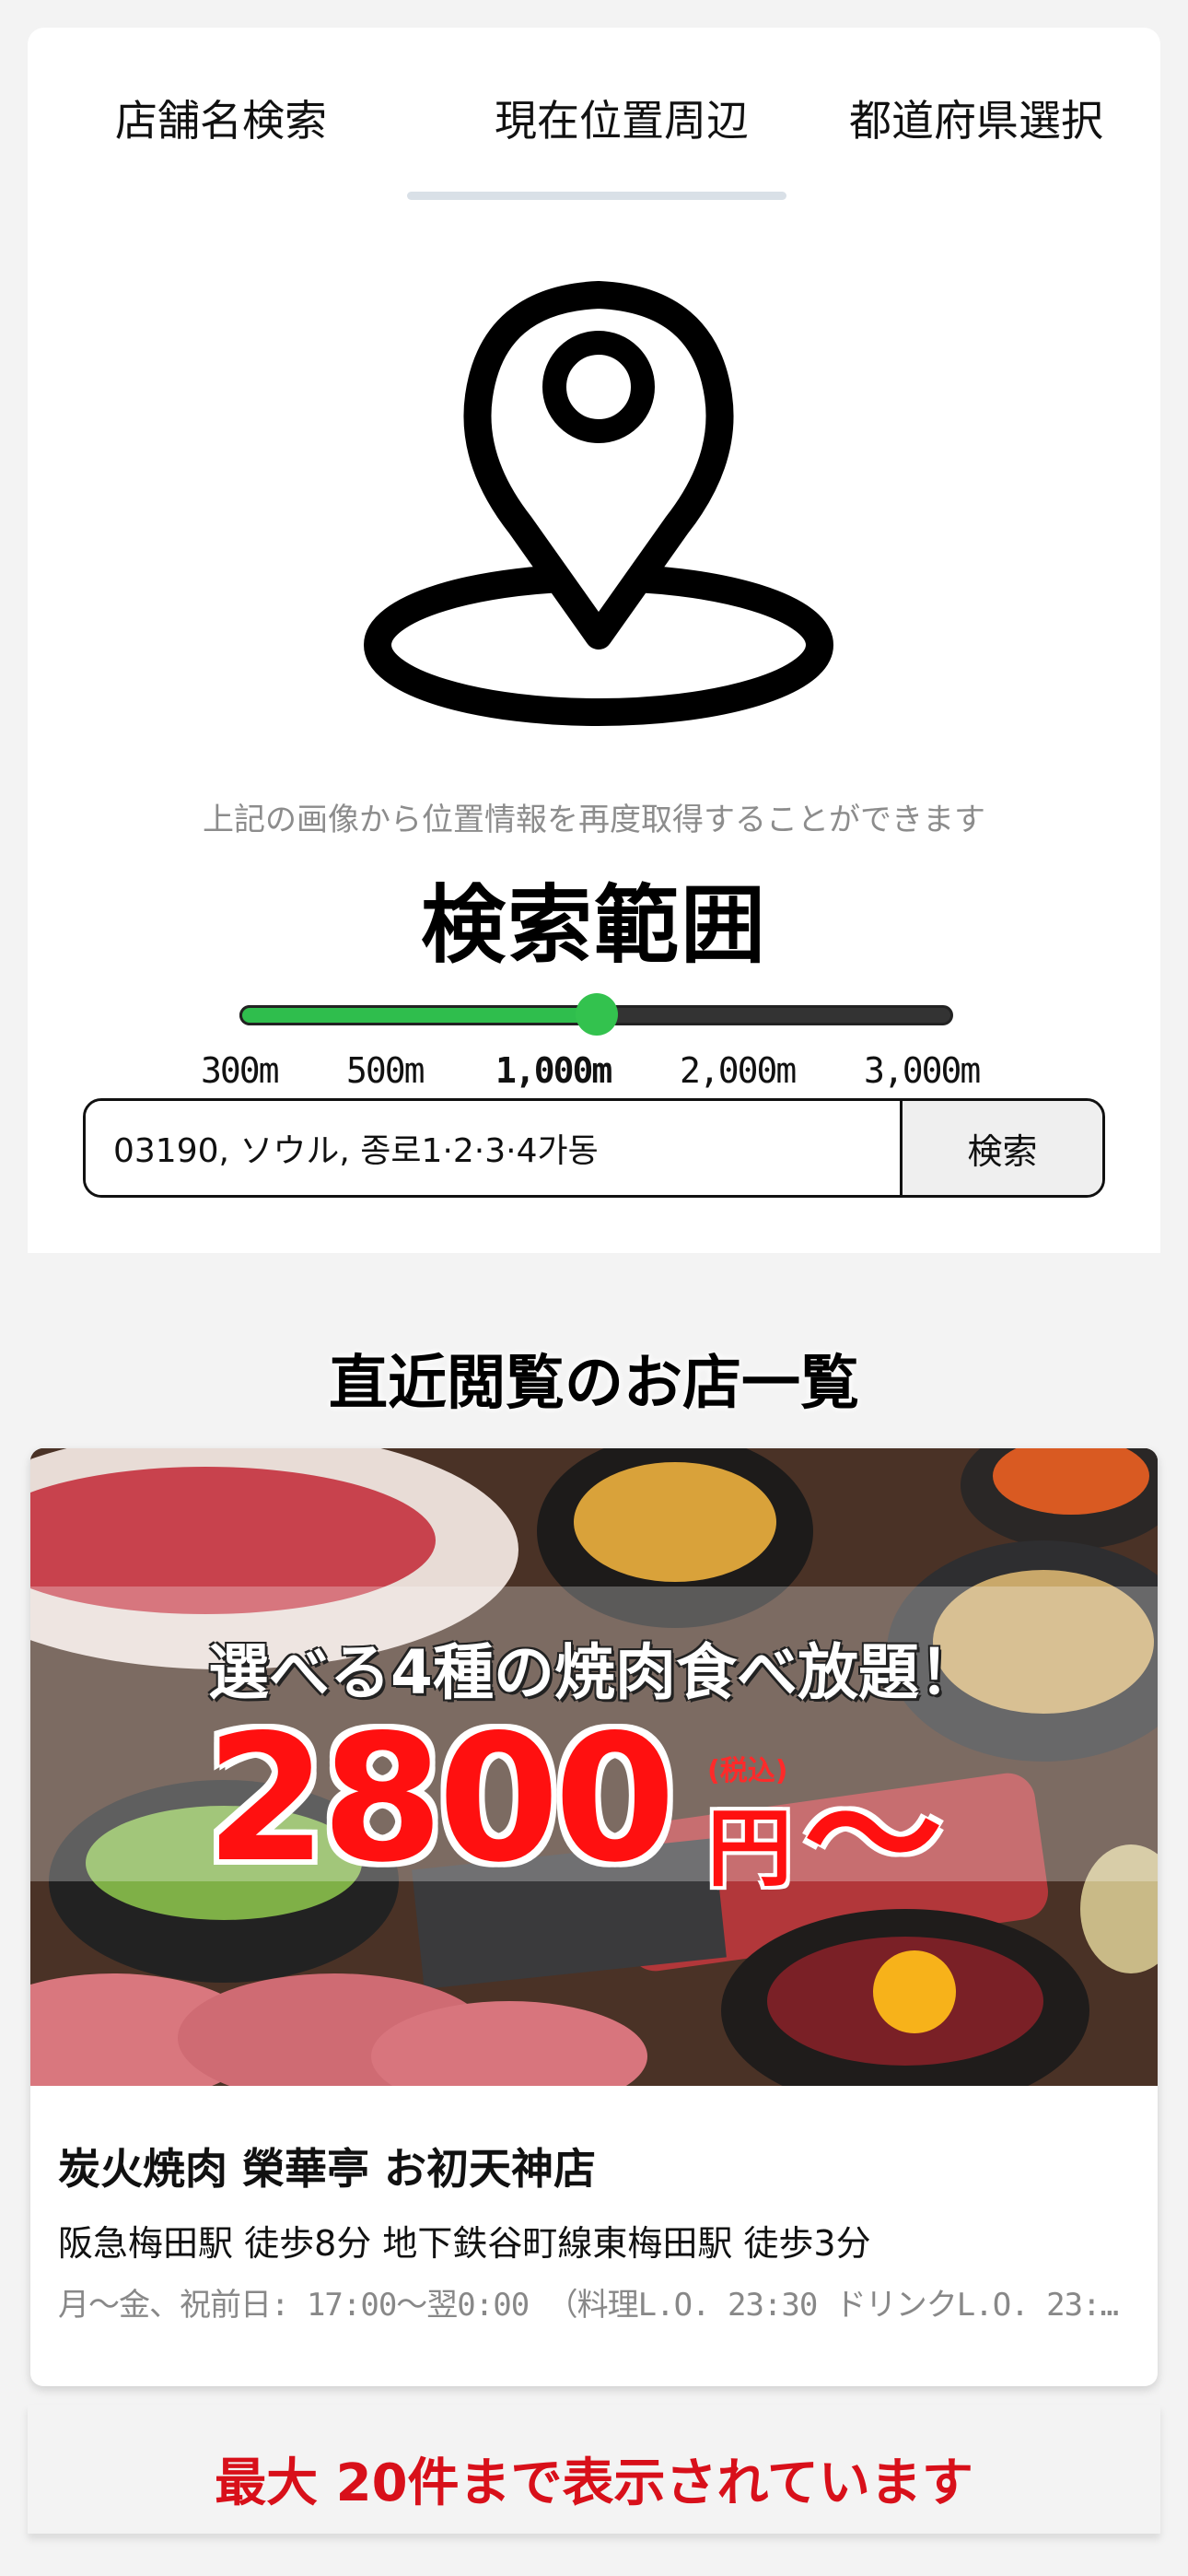 The height and width of the screenshot is (2576, 1188). What do you see at coordinates (418, 1015) in the screenshot?
I see `slider-fill` at bounding box center [418, 1015].